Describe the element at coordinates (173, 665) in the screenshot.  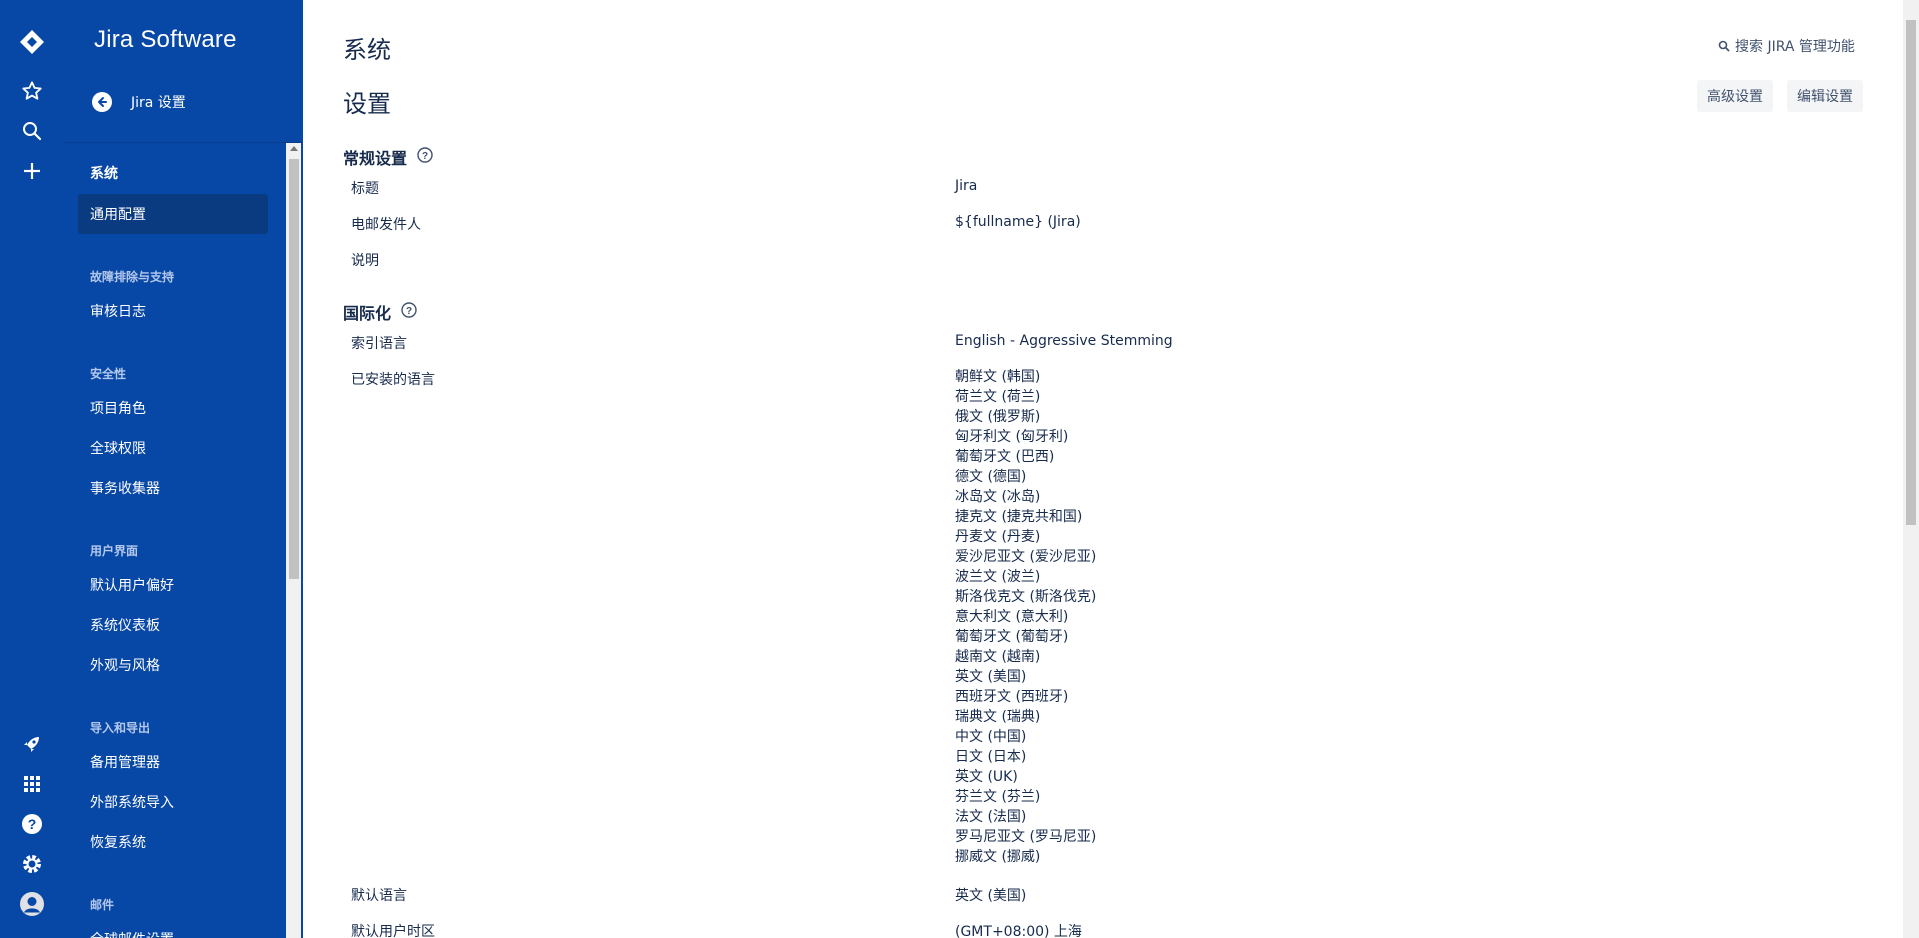
I see `sidebar-item-look-and-feel: 外观与风格` at that location.